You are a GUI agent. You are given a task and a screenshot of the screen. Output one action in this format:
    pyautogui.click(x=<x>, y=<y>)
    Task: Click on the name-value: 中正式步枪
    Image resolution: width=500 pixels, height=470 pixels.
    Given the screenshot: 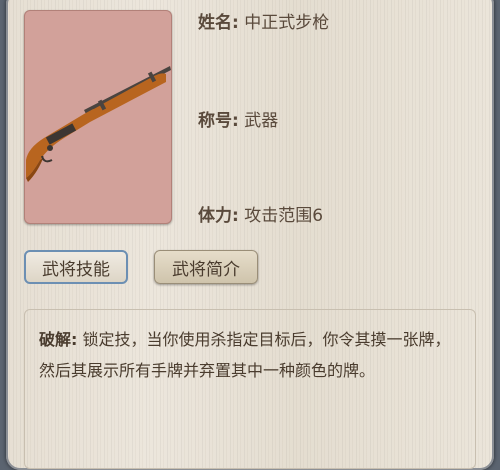 What is the action you would take?
    pyautogui.click(x=287, y=23)
    